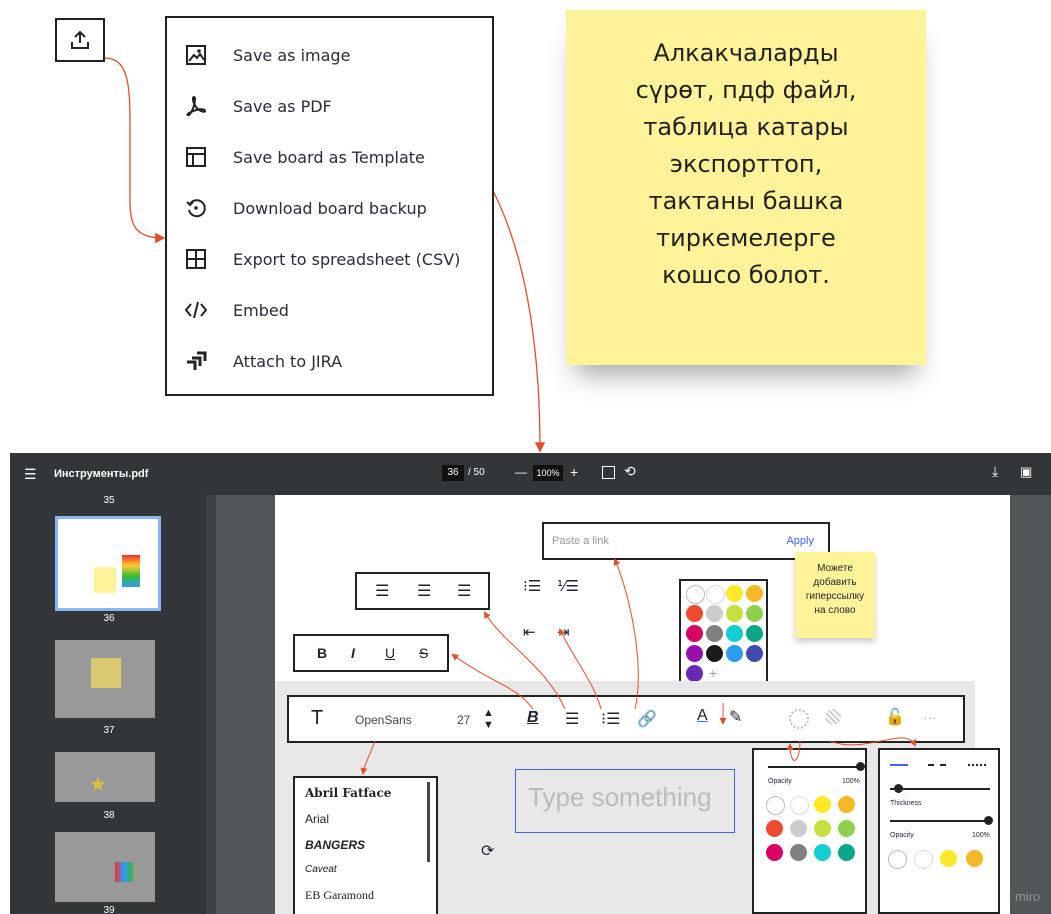  What do you see at coordinates (196, 157) in the screenshot?
I see `template-icon` at bounding box center [196, 157].